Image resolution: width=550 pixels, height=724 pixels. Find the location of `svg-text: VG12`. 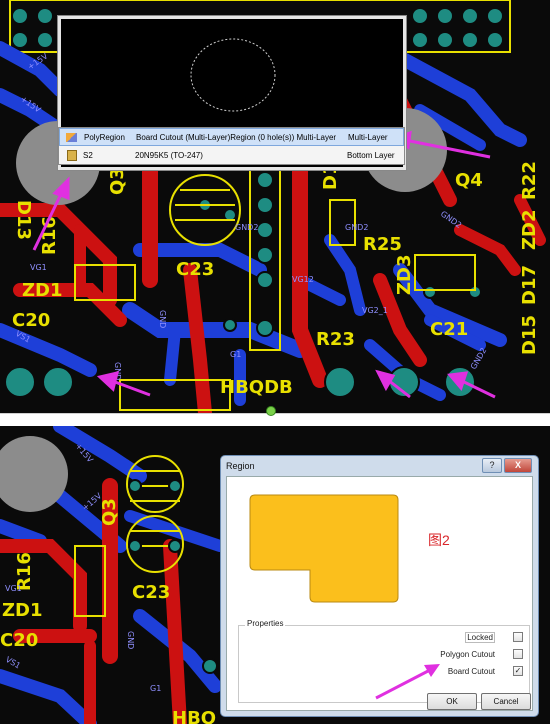

svg-text: VG12 is located at coordinates (303, 279).